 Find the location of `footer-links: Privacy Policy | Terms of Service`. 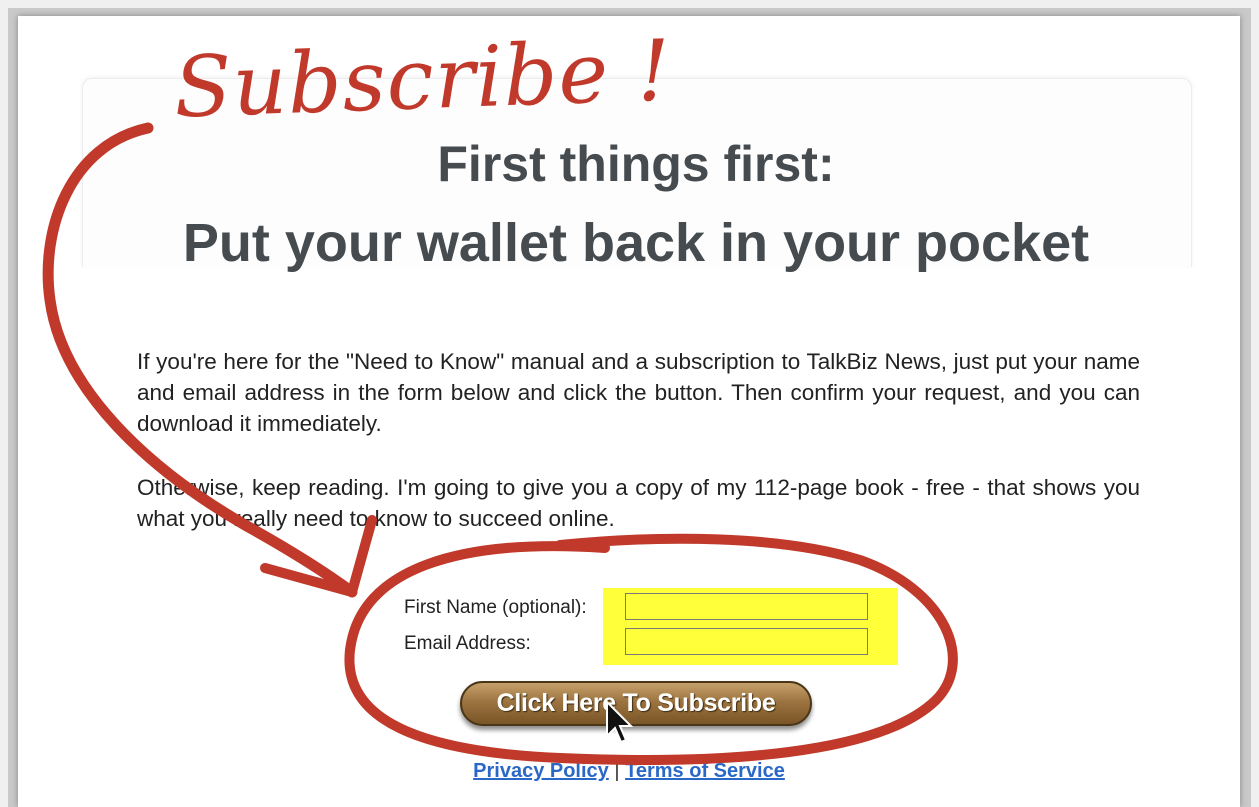

footer-links: Privacy Policy | Terms of Service is located at coordinates (629, 771).